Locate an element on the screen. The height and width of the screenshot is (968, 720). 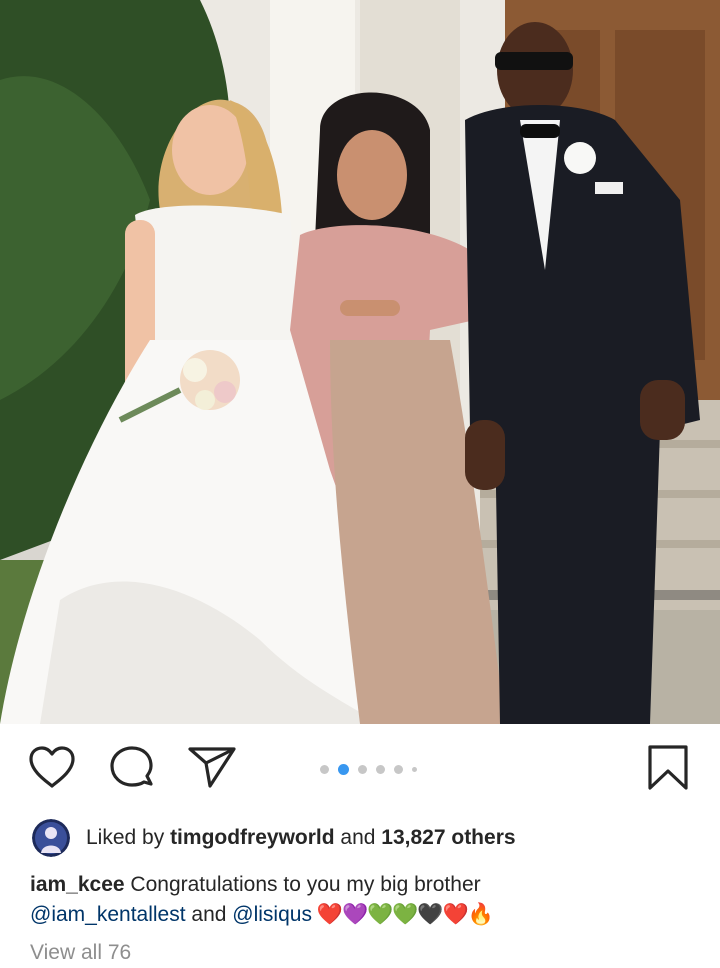
carousel-indicator is located at coordinates (368, 769).